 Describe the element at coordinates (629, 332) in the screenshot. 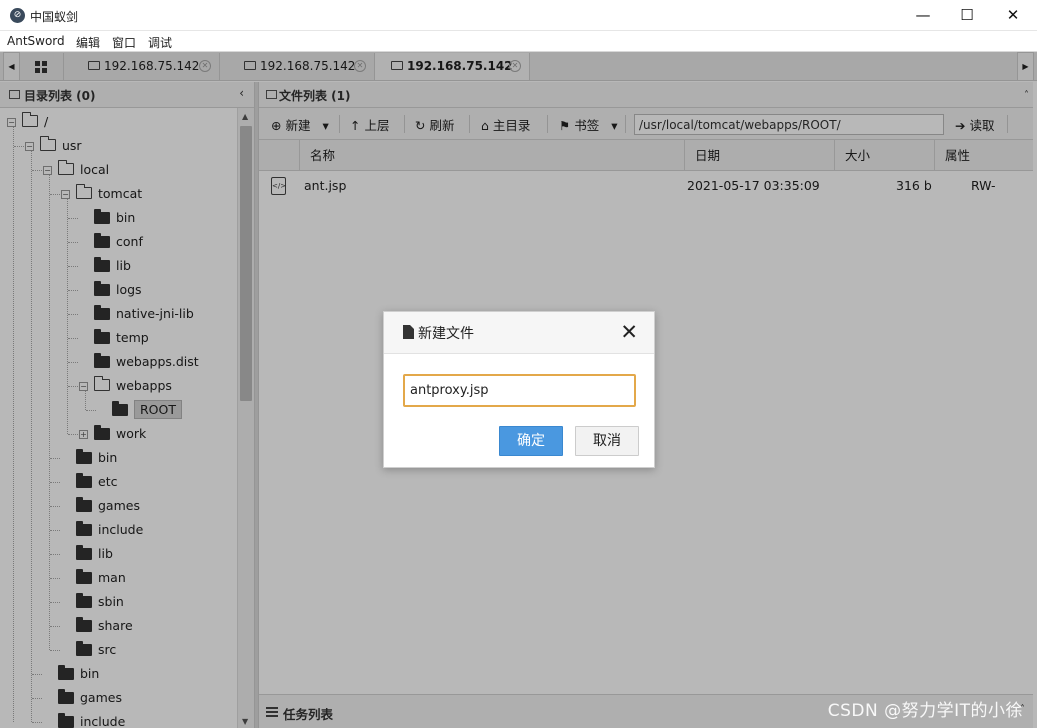

I see `dialog-close-button: ✕` at that location.